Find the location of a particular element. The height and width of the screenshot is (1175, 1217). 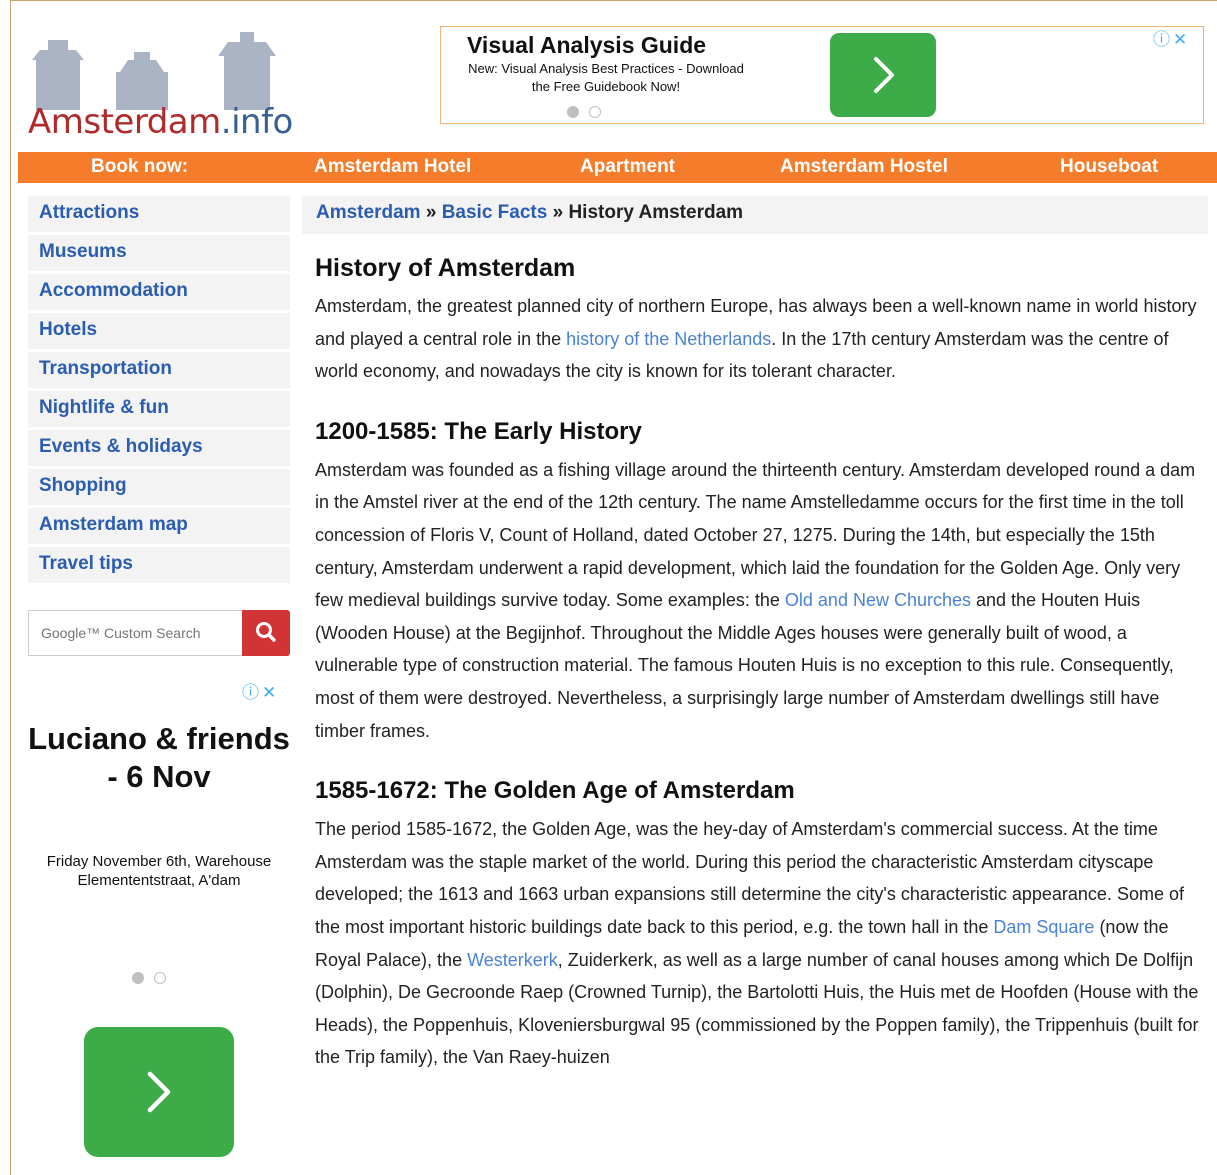

ad-title: Visual Analysis Guide is located at coordinates (587, 45).